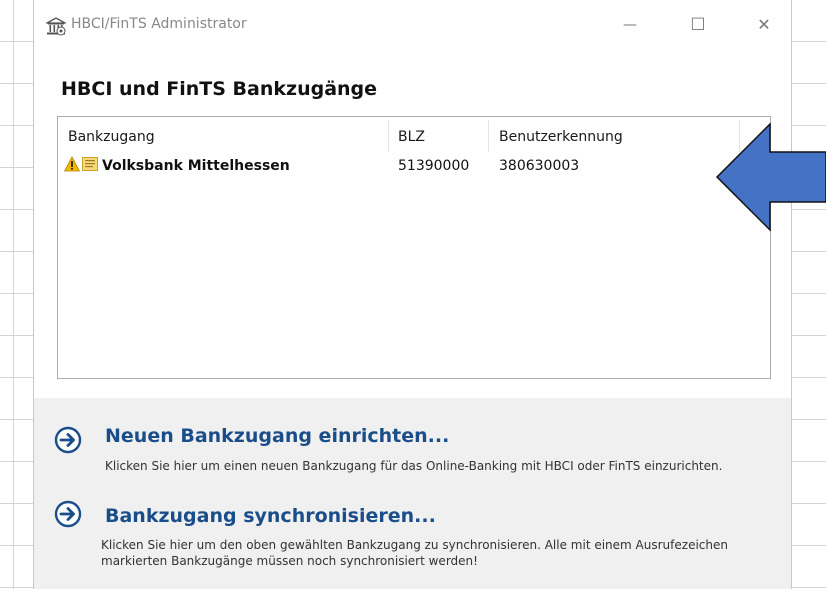 The image size is (826, 589). I want to click on maximize-button: ☐, so click(698, 25).